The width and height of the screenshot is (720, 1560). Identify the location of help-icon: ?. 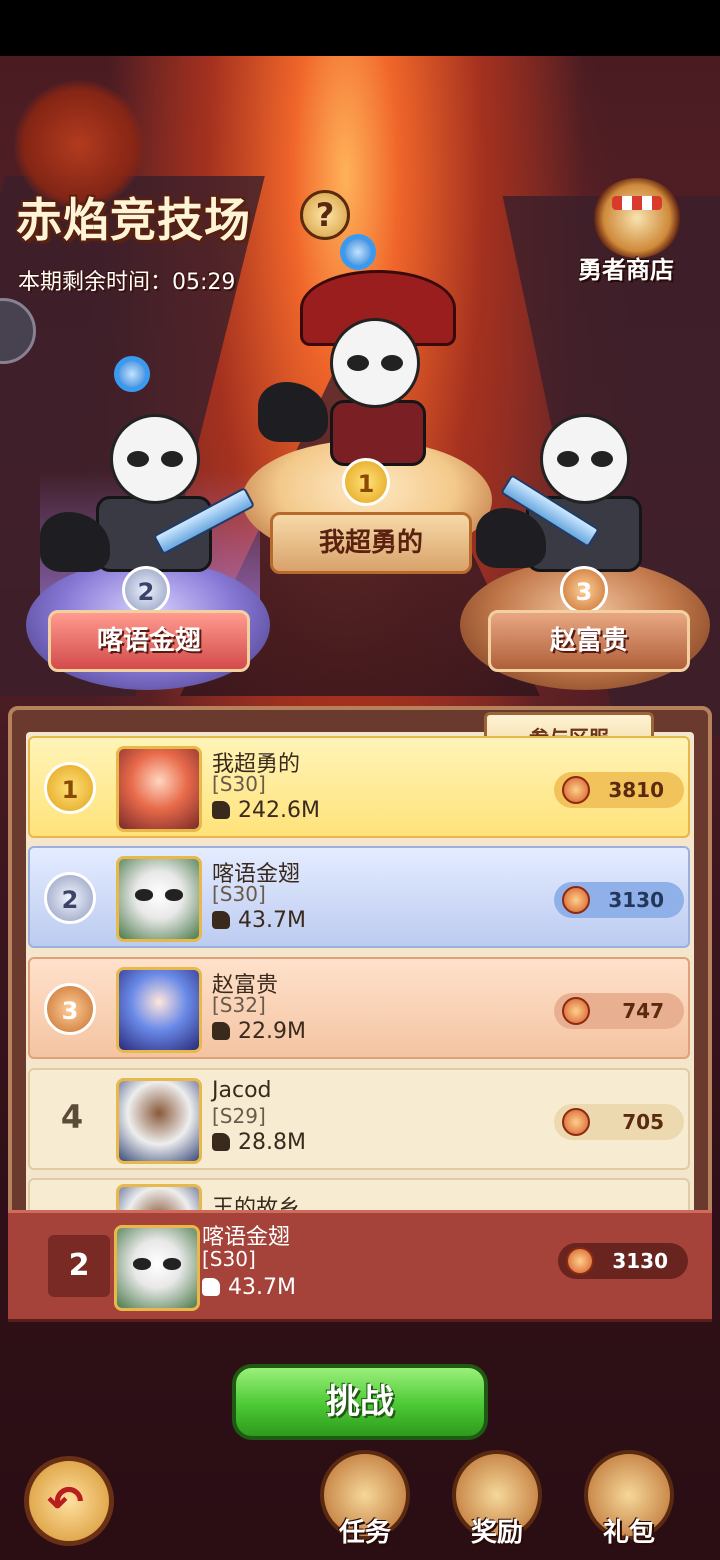
(325, 215).